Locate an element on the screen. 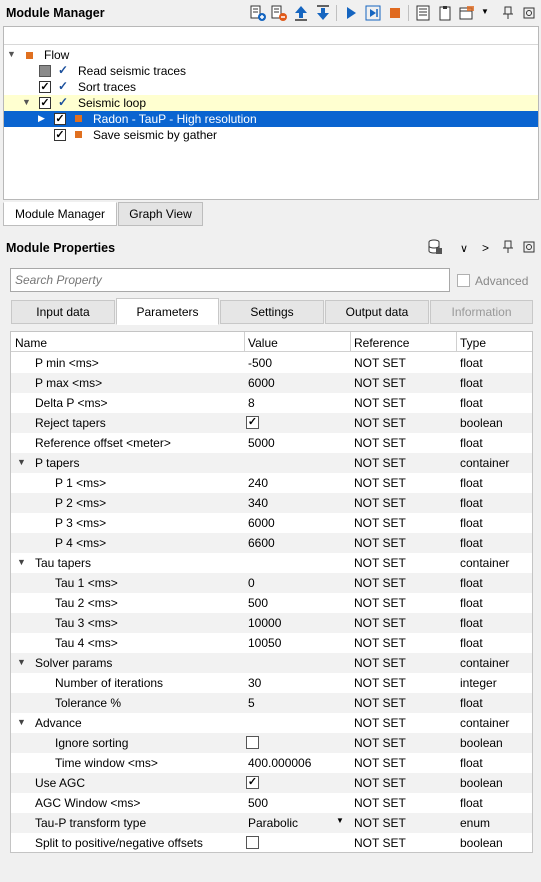  run-step-icon is located at coordinates (373, 13).